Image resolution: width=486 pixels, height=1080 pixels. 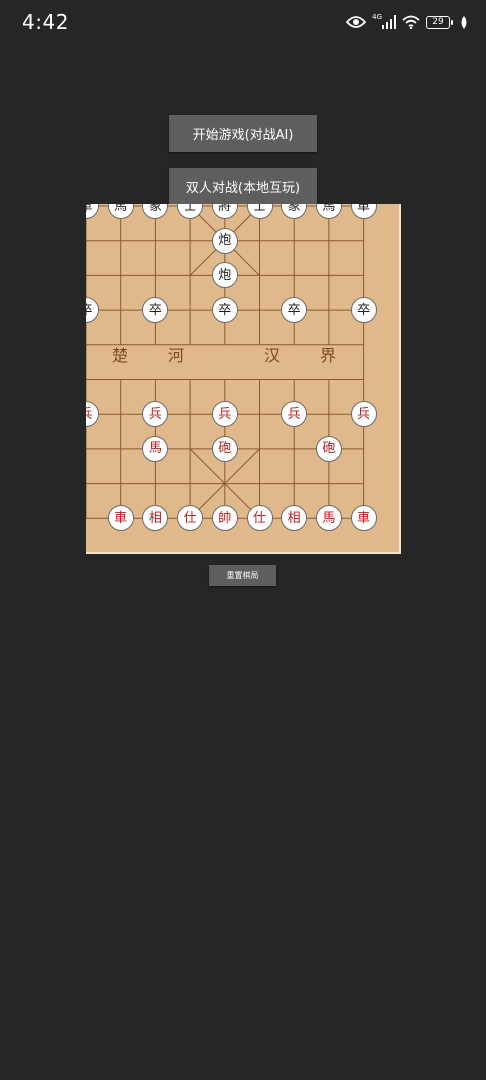 I want to click on river-text-he: 河, so click(x=176, y=355).